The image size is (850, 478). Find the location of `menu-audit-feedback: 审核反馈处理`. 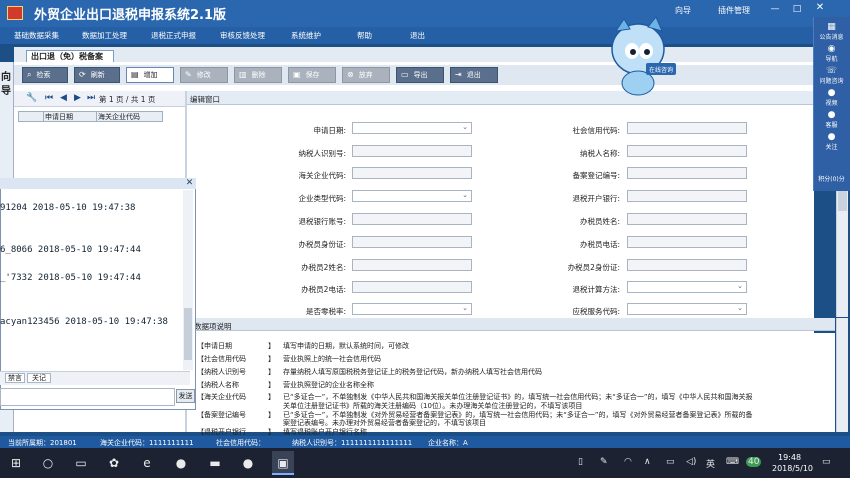

menu-audit-feedback: 审核反馈处理 is located at coordinates (242, 35).